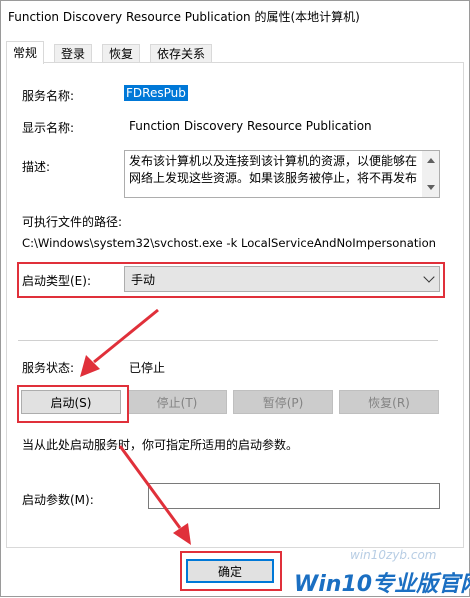 This screenshot has width=470, height=598. What do you see at coordinates (25, 52) in the screenshot?
I see `tab-general: 常规` at bounding box center [25, 52].